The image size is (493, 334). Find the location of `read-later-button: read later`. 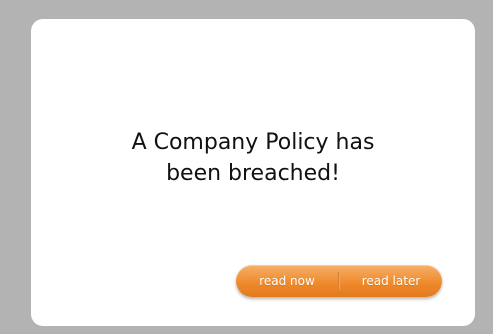

read-later-button: read later is located at coordinates (391, 281).